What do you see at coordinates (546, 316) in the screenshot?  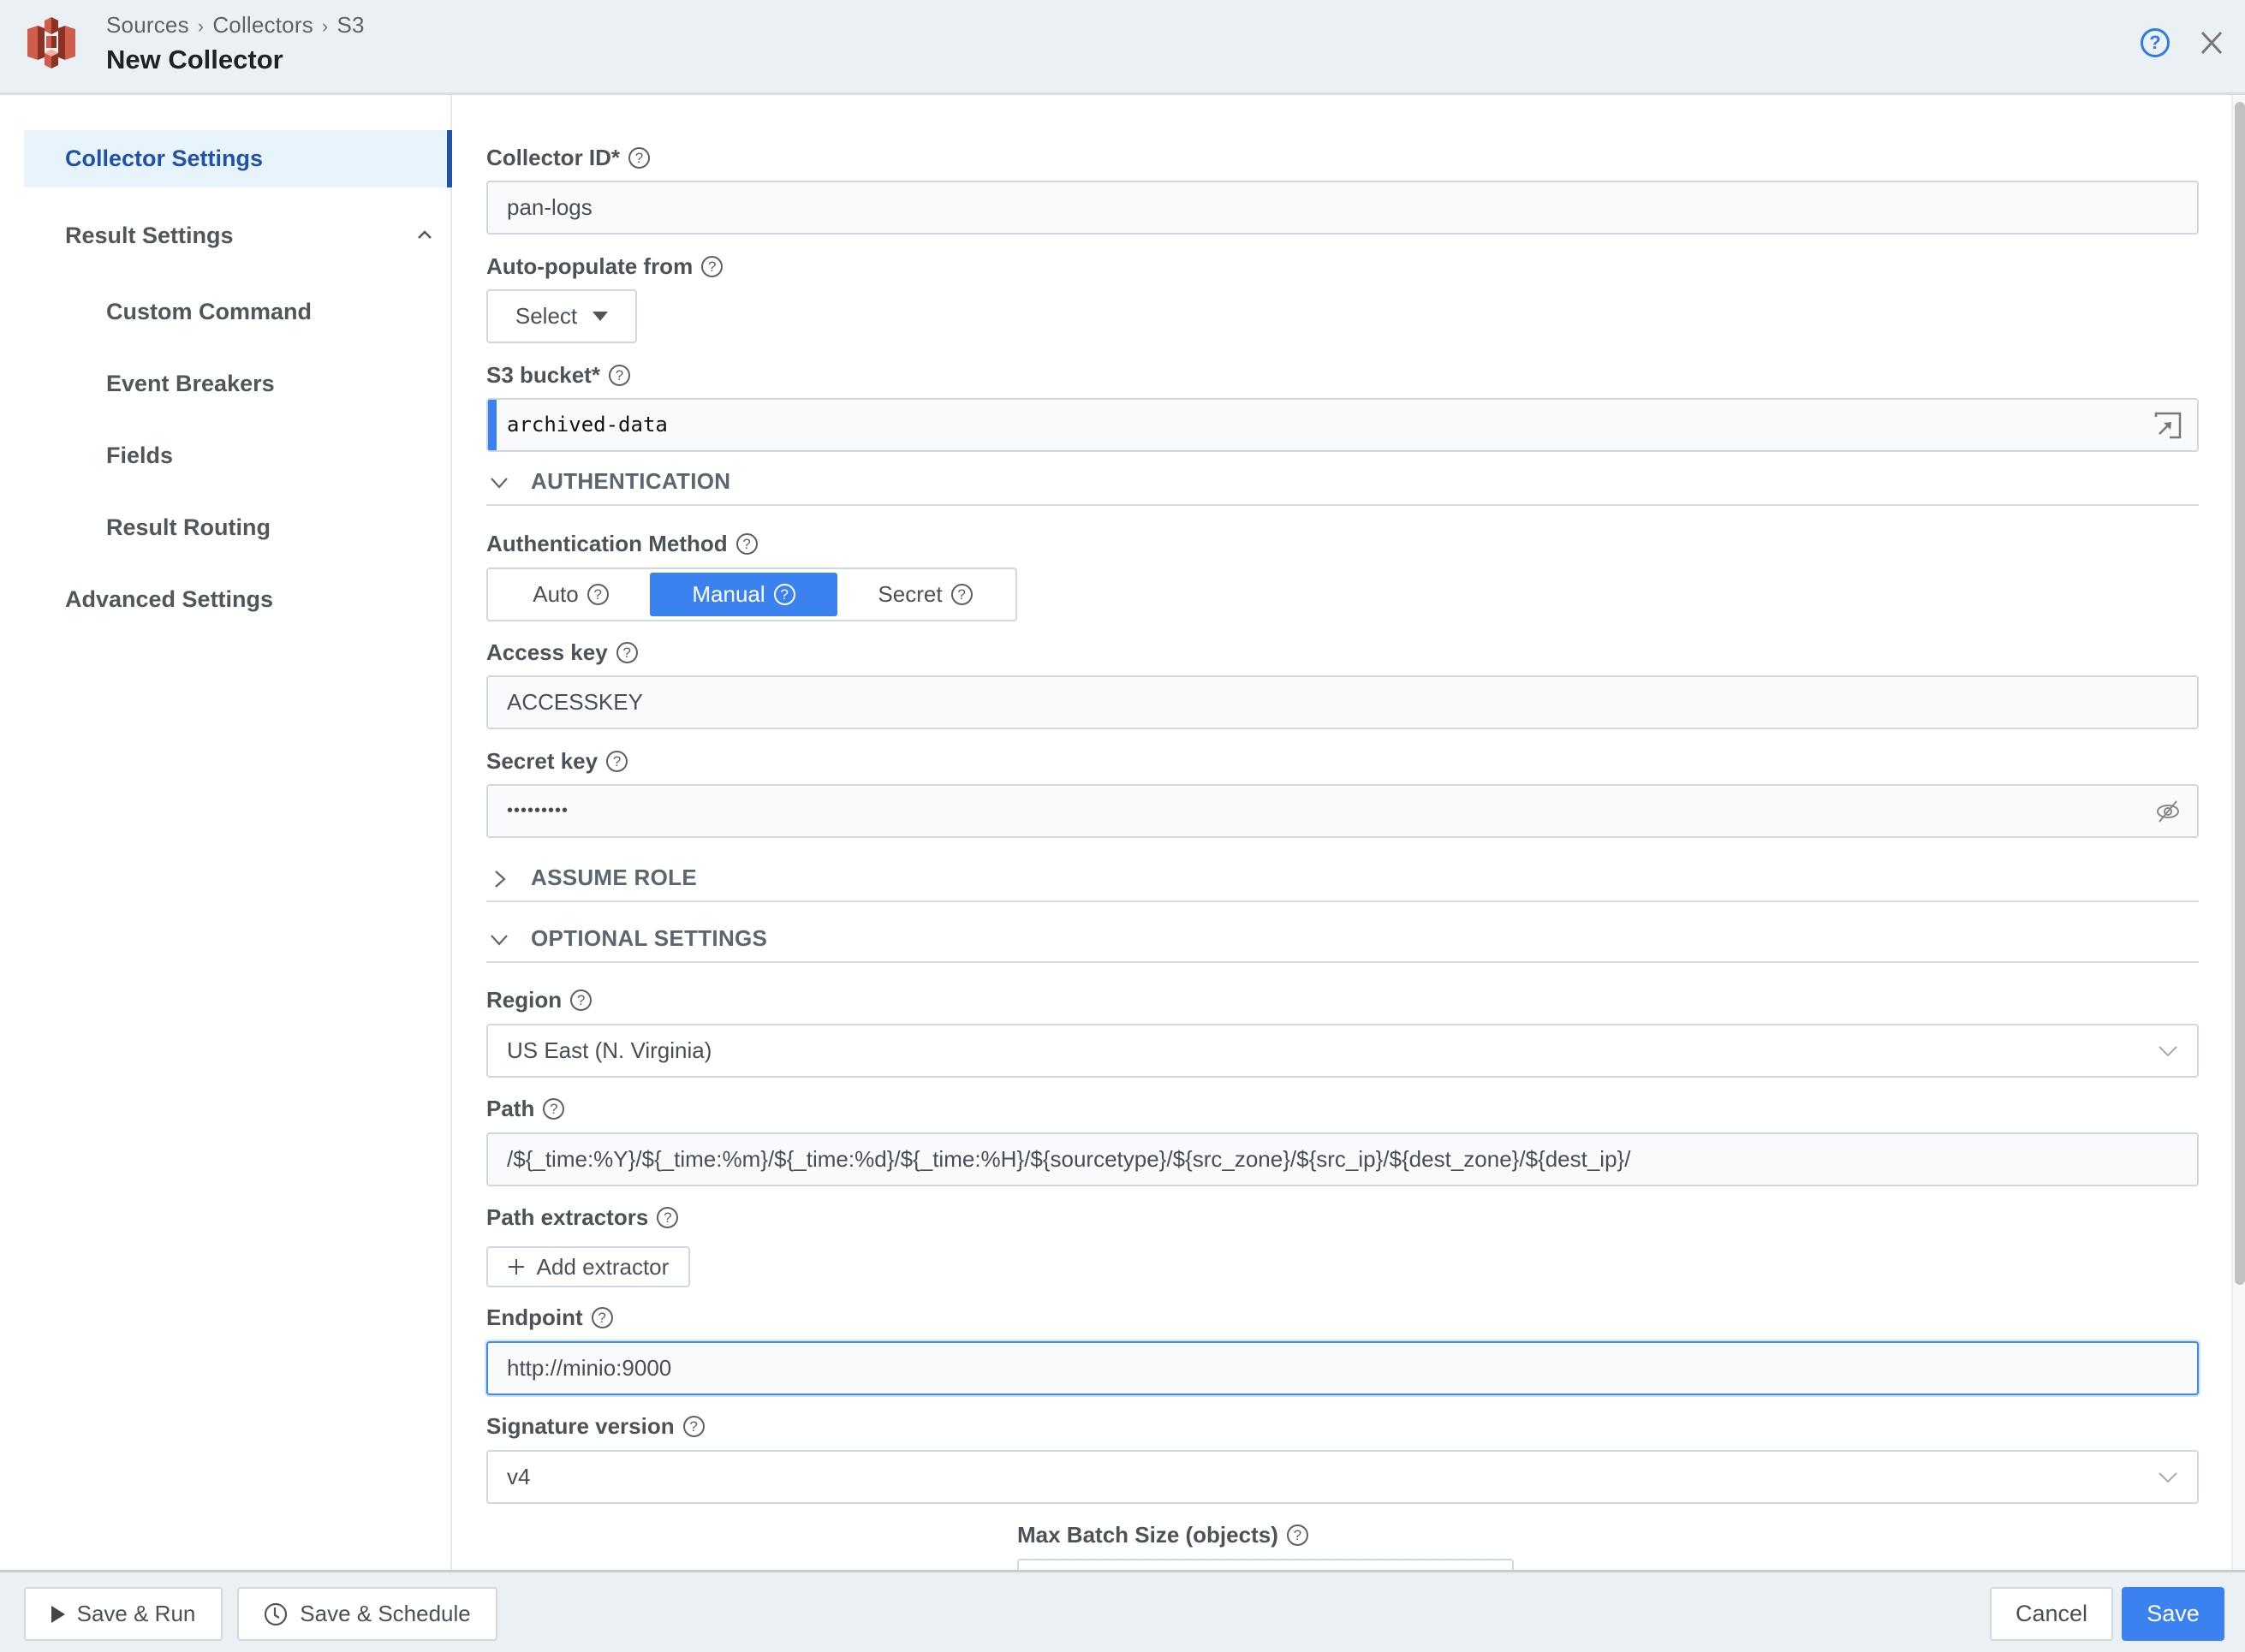 I see `auto-populate-selected: Select` at bounding box center [546, 316].